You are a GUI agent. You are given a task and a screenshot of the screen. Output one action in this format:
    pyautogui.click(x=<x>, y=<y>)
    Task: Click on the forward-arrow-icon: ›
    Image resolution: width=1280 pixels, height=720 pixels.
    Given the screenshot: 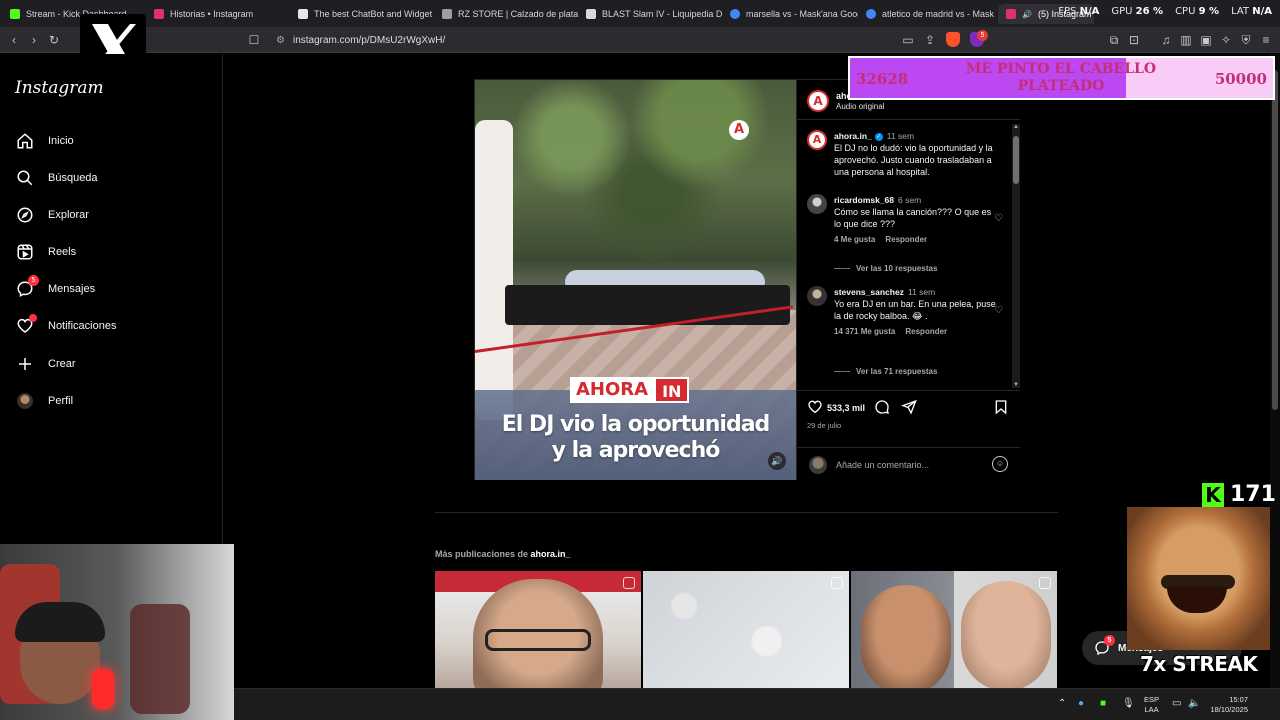 What is the action you would take?
    pyautogui.click(x=34, y=40)
    